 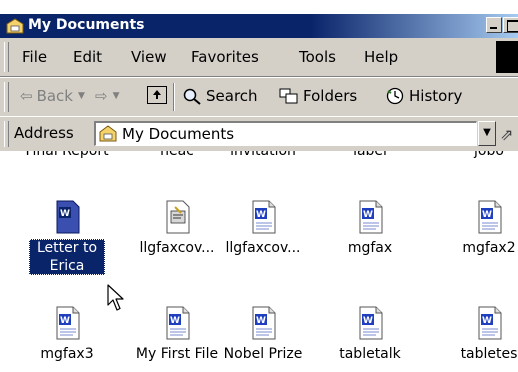 I want to click on file-label: mgfax2, so click(x=489, y=248).